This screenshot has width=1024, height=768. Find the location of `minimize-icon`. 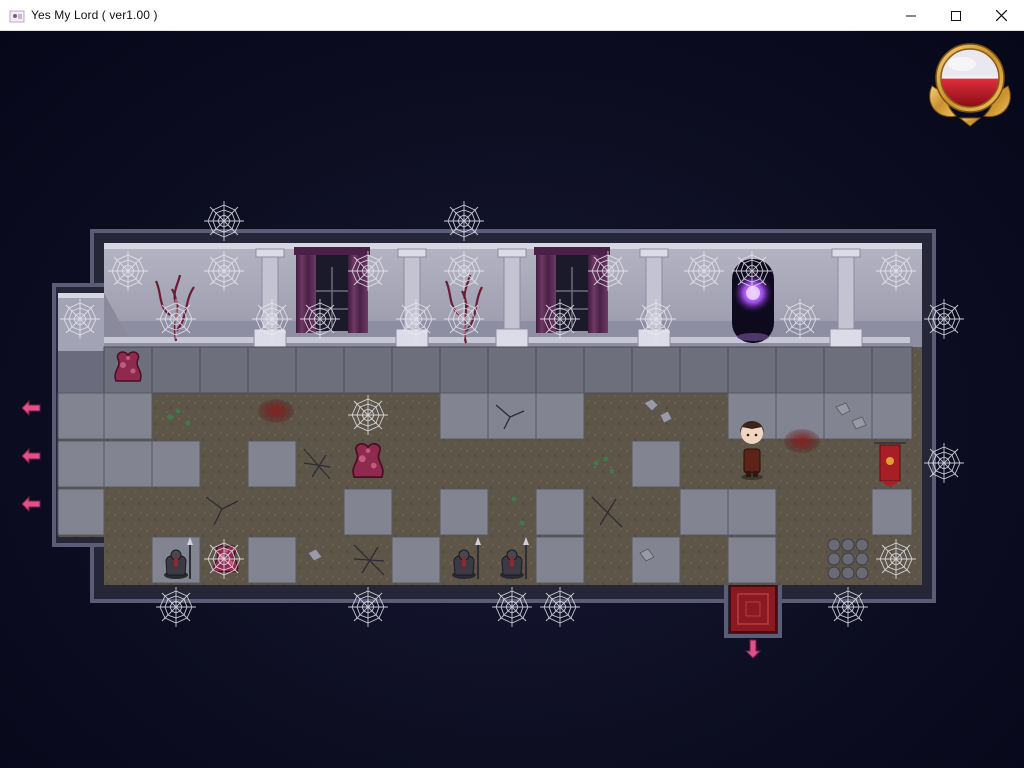

minimize-icon is located at coordinates (911, 15).